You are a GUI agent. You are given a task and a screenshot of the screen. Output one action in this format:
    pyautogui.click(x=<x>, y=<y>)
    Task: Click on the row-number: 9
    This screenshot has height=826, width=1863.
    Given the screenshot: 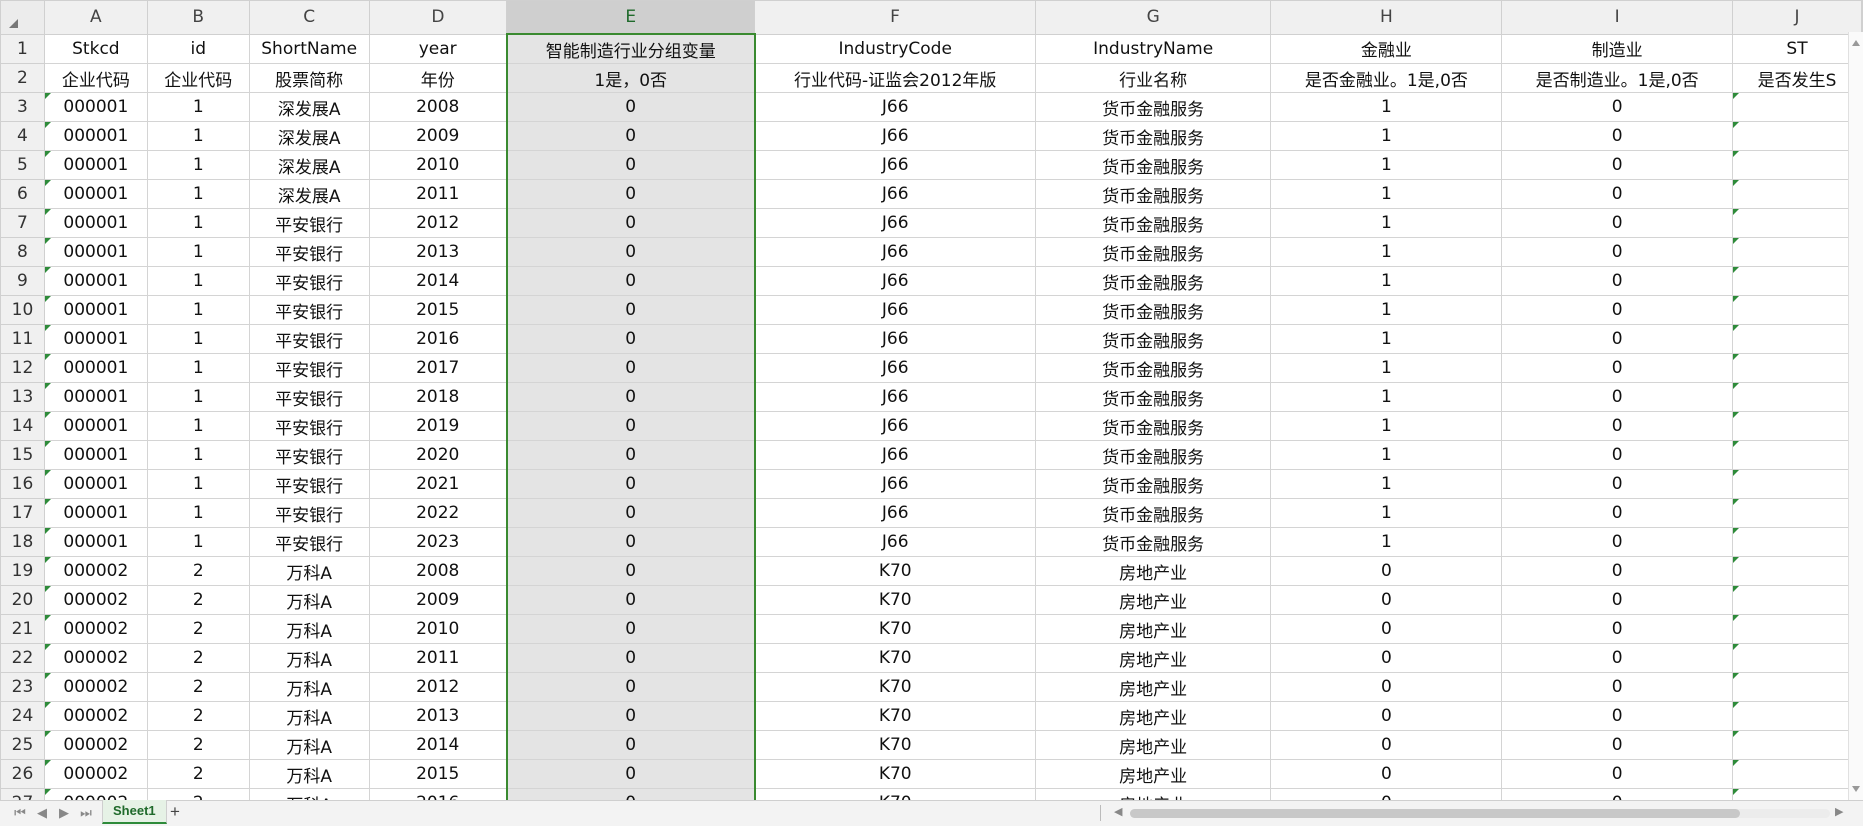 What is the action you would take?
    pyautogui.click(x=22, y=281)
    